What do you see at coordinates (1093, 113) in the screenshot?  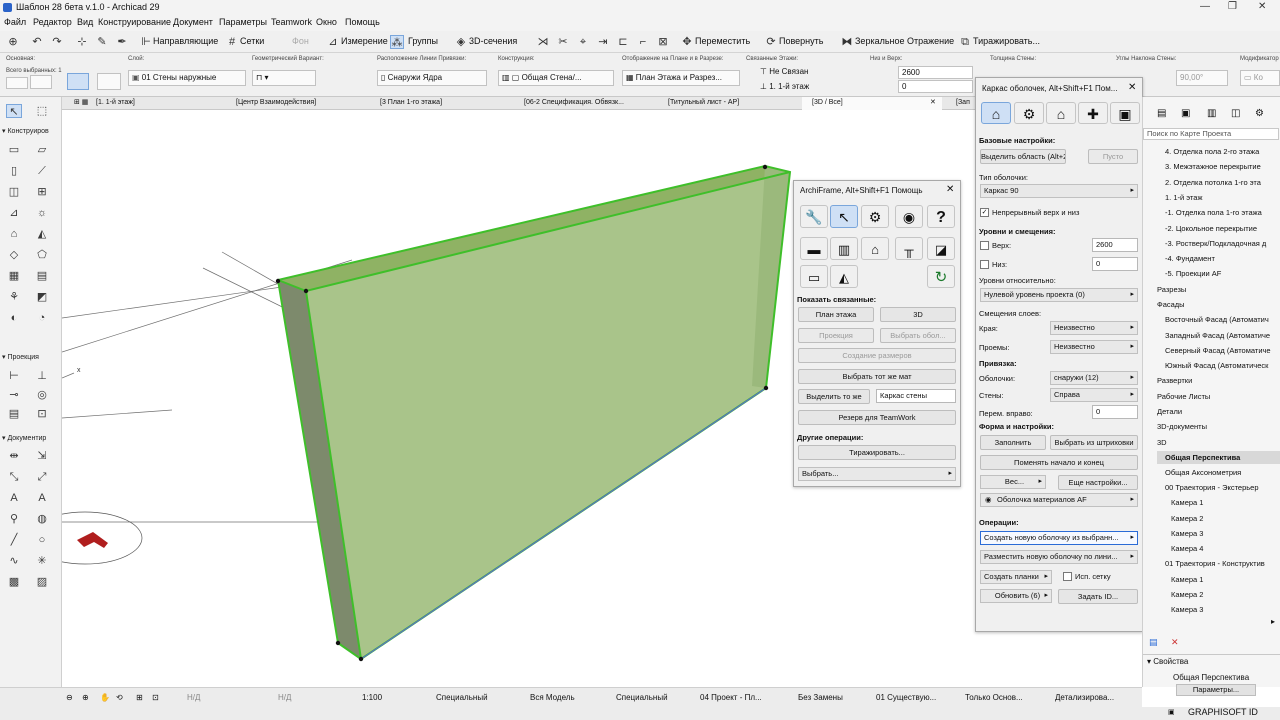 I see `add-element-icon: ✚` at bounding box center [1093, 113].